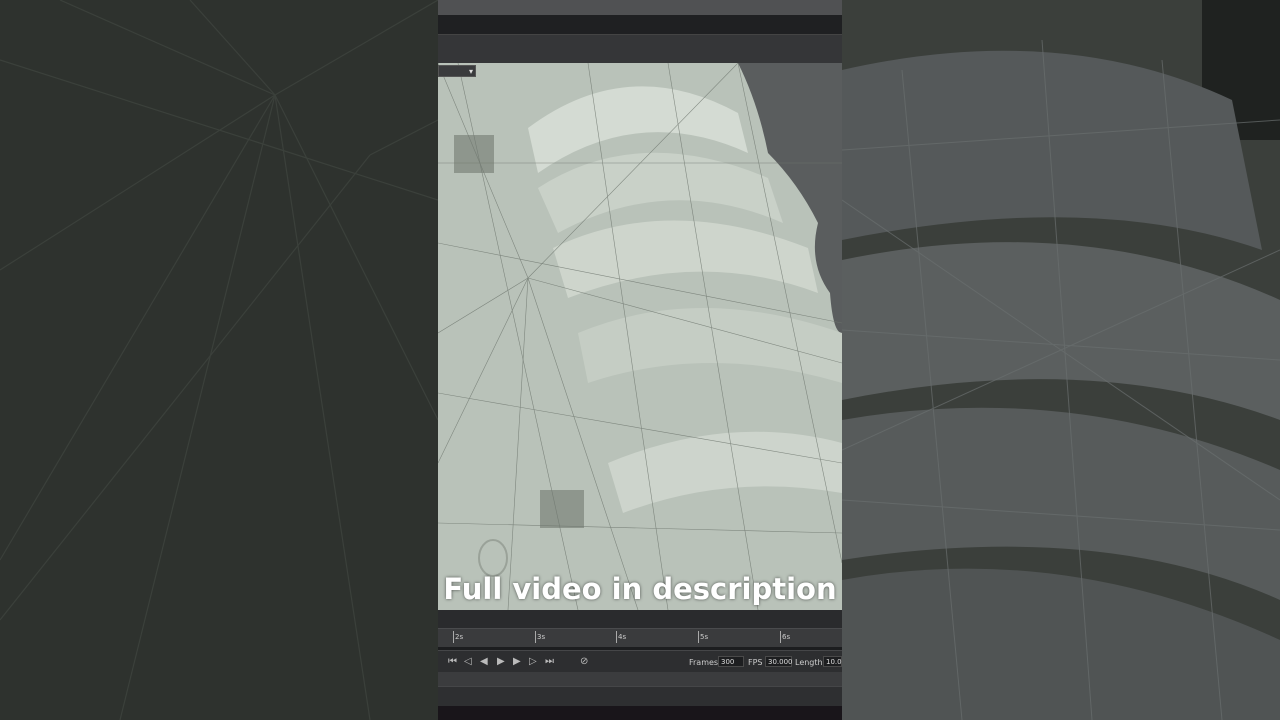  I want to click on length-field: 10.00, so click(832, 661).